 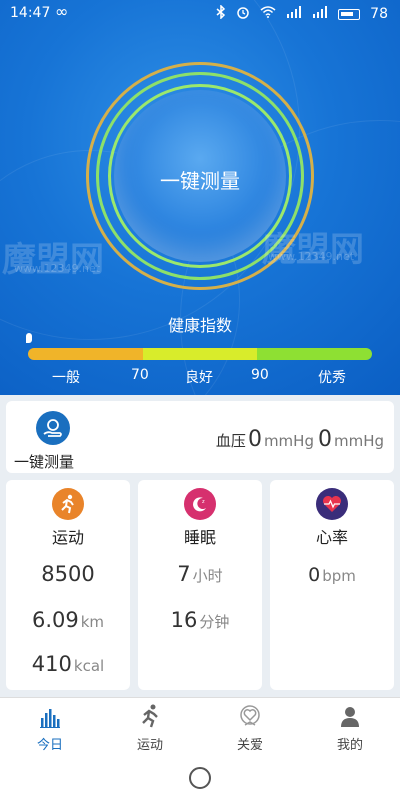 What do you see at coordinates (249, 745) in the screenshot?
I see `nav-care-label: 关爱` at bounding box center [249, 745].